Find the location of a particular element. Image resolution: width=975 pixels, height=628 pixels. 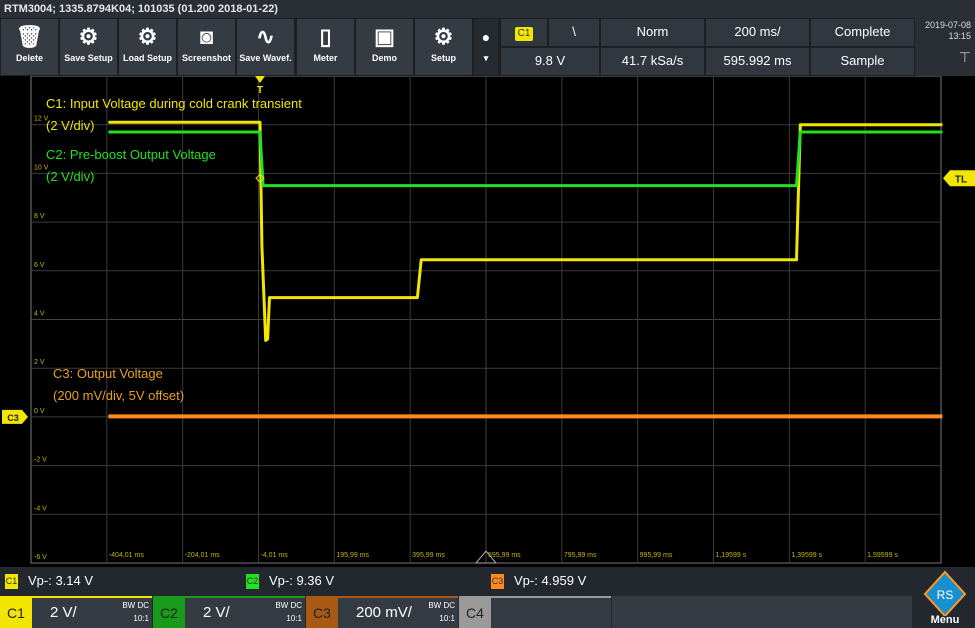

more-button: ● ▾ is located at coordinates (486, 47).